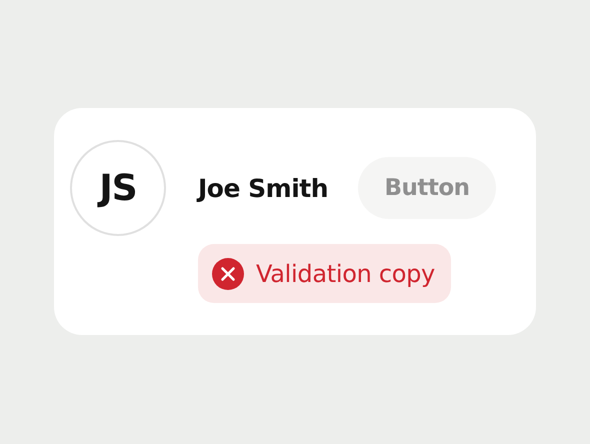 This screenshot has width=590, height=444. I want to click on user-name: Joe Smith, so click(263, 188).